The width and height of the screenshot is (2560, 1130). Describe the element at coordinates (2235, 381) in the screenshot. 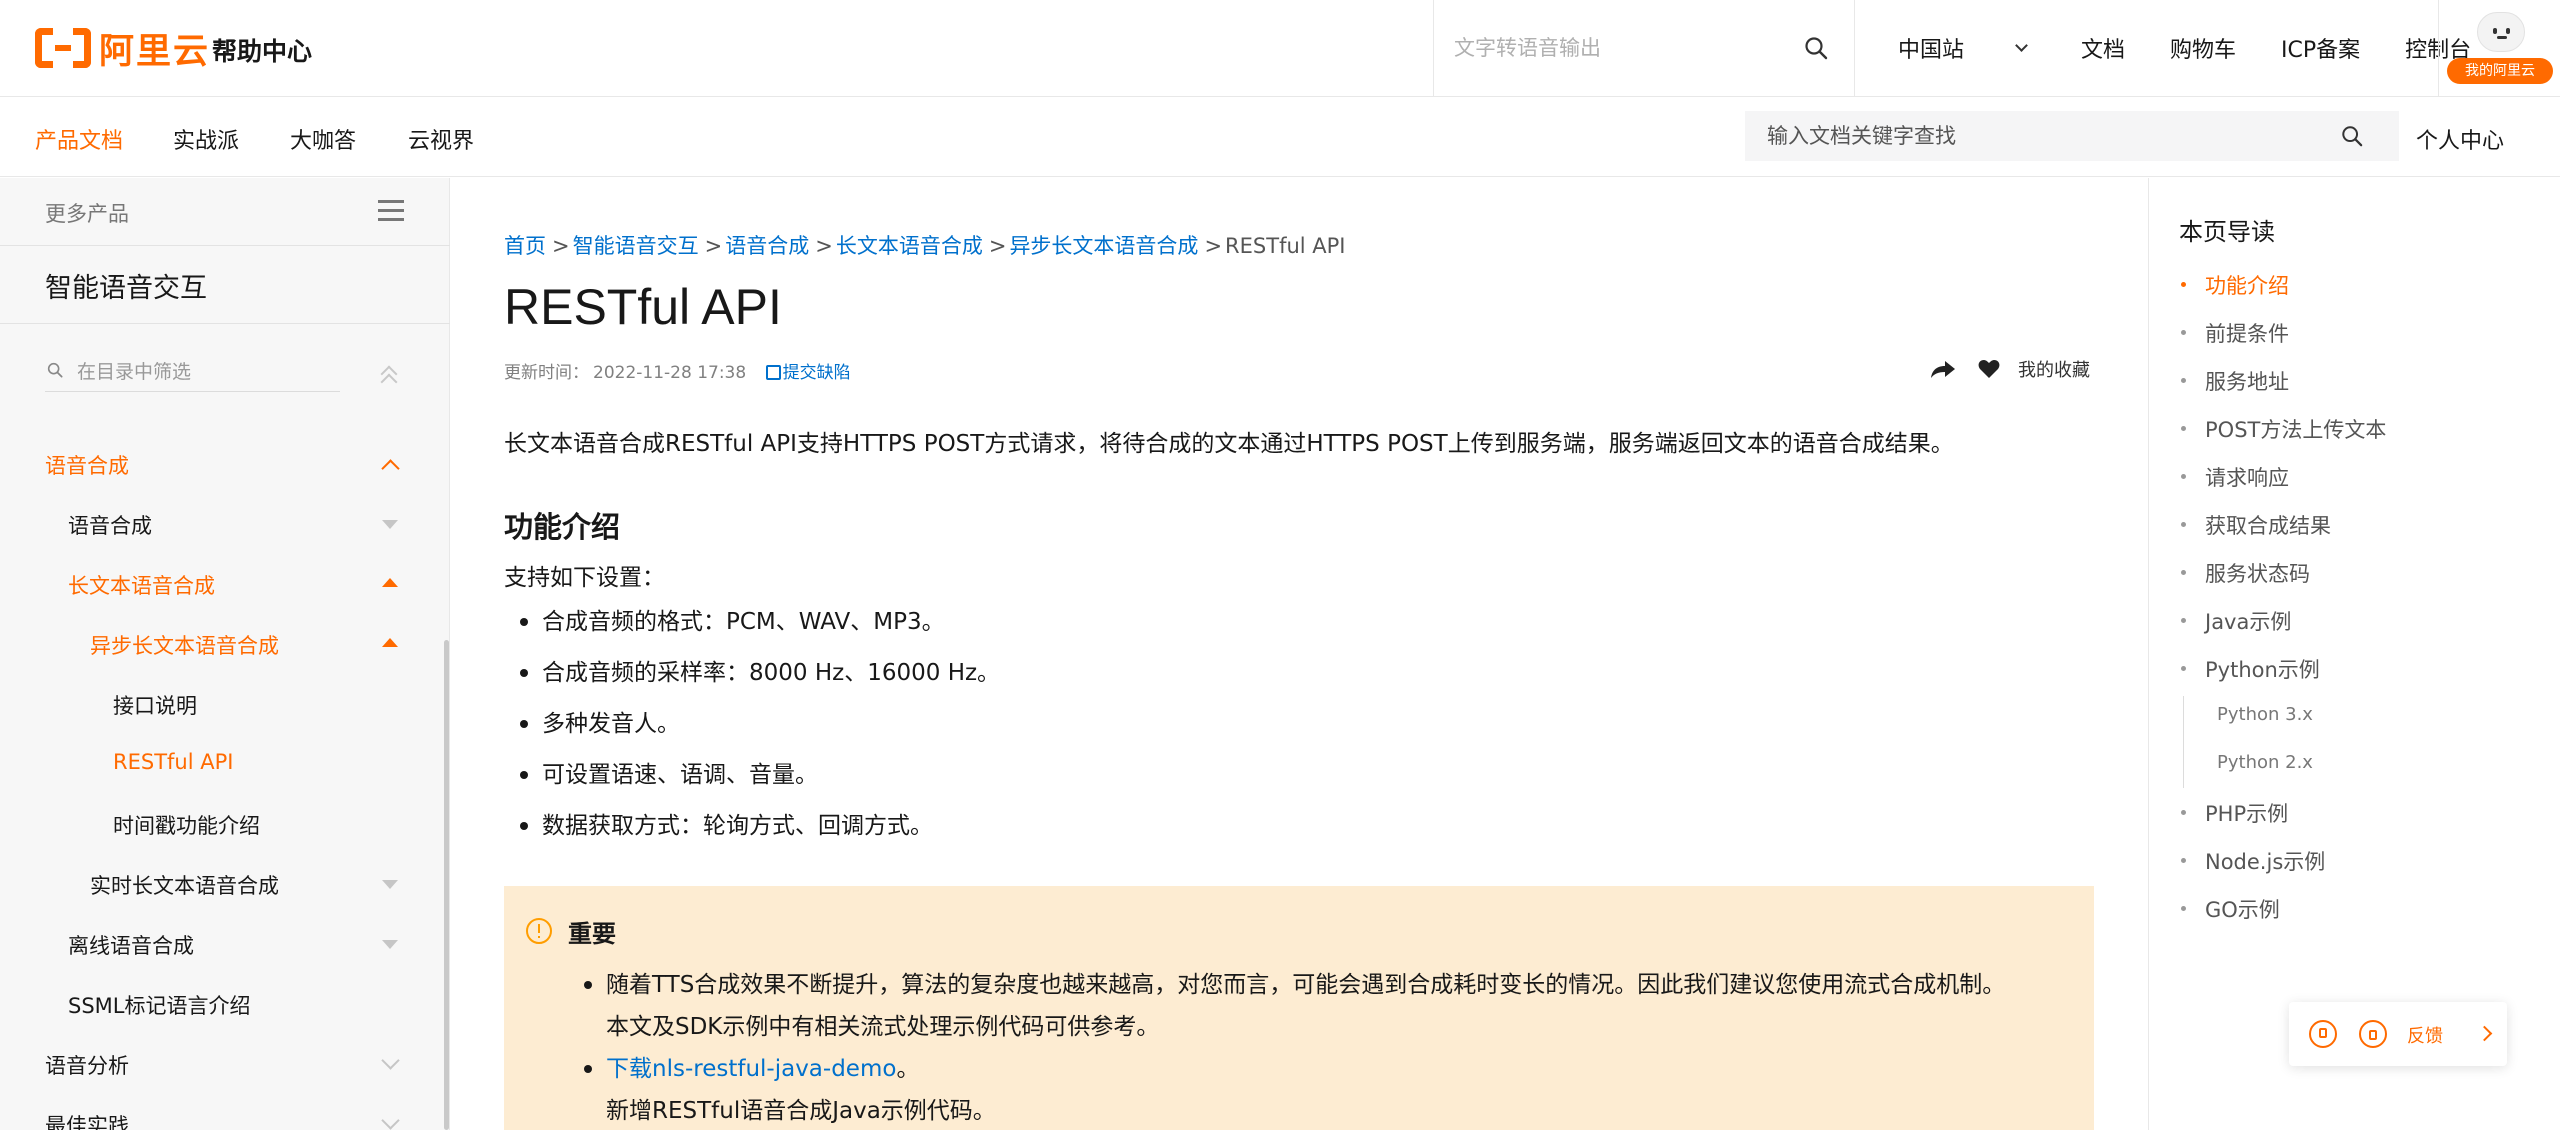

I see `toc-item-endpoint: 服务地址` at that location.